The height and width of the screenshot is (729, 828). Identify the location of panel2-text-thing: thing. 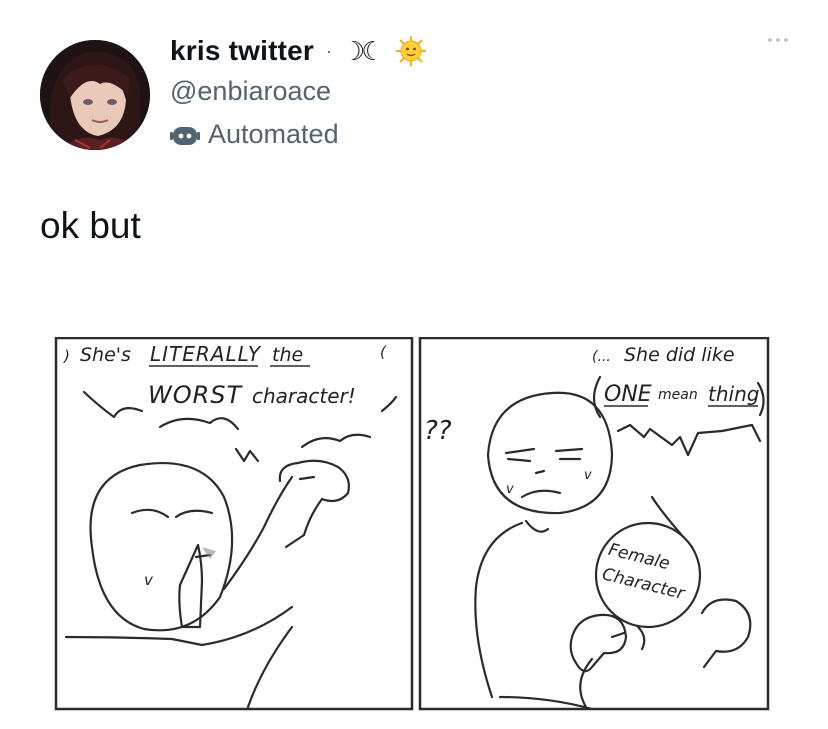
(733, 394).